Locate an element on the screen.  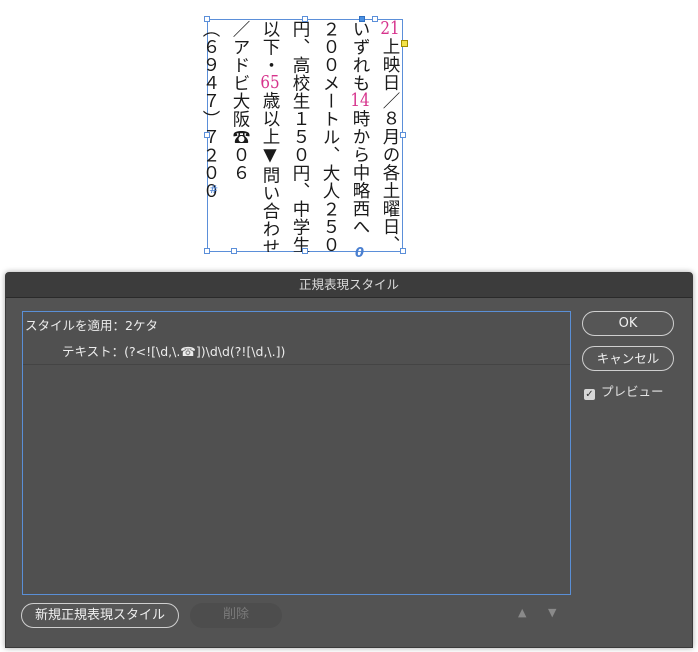
overset-port-mark: 0 is located at coordinates (359, 253).